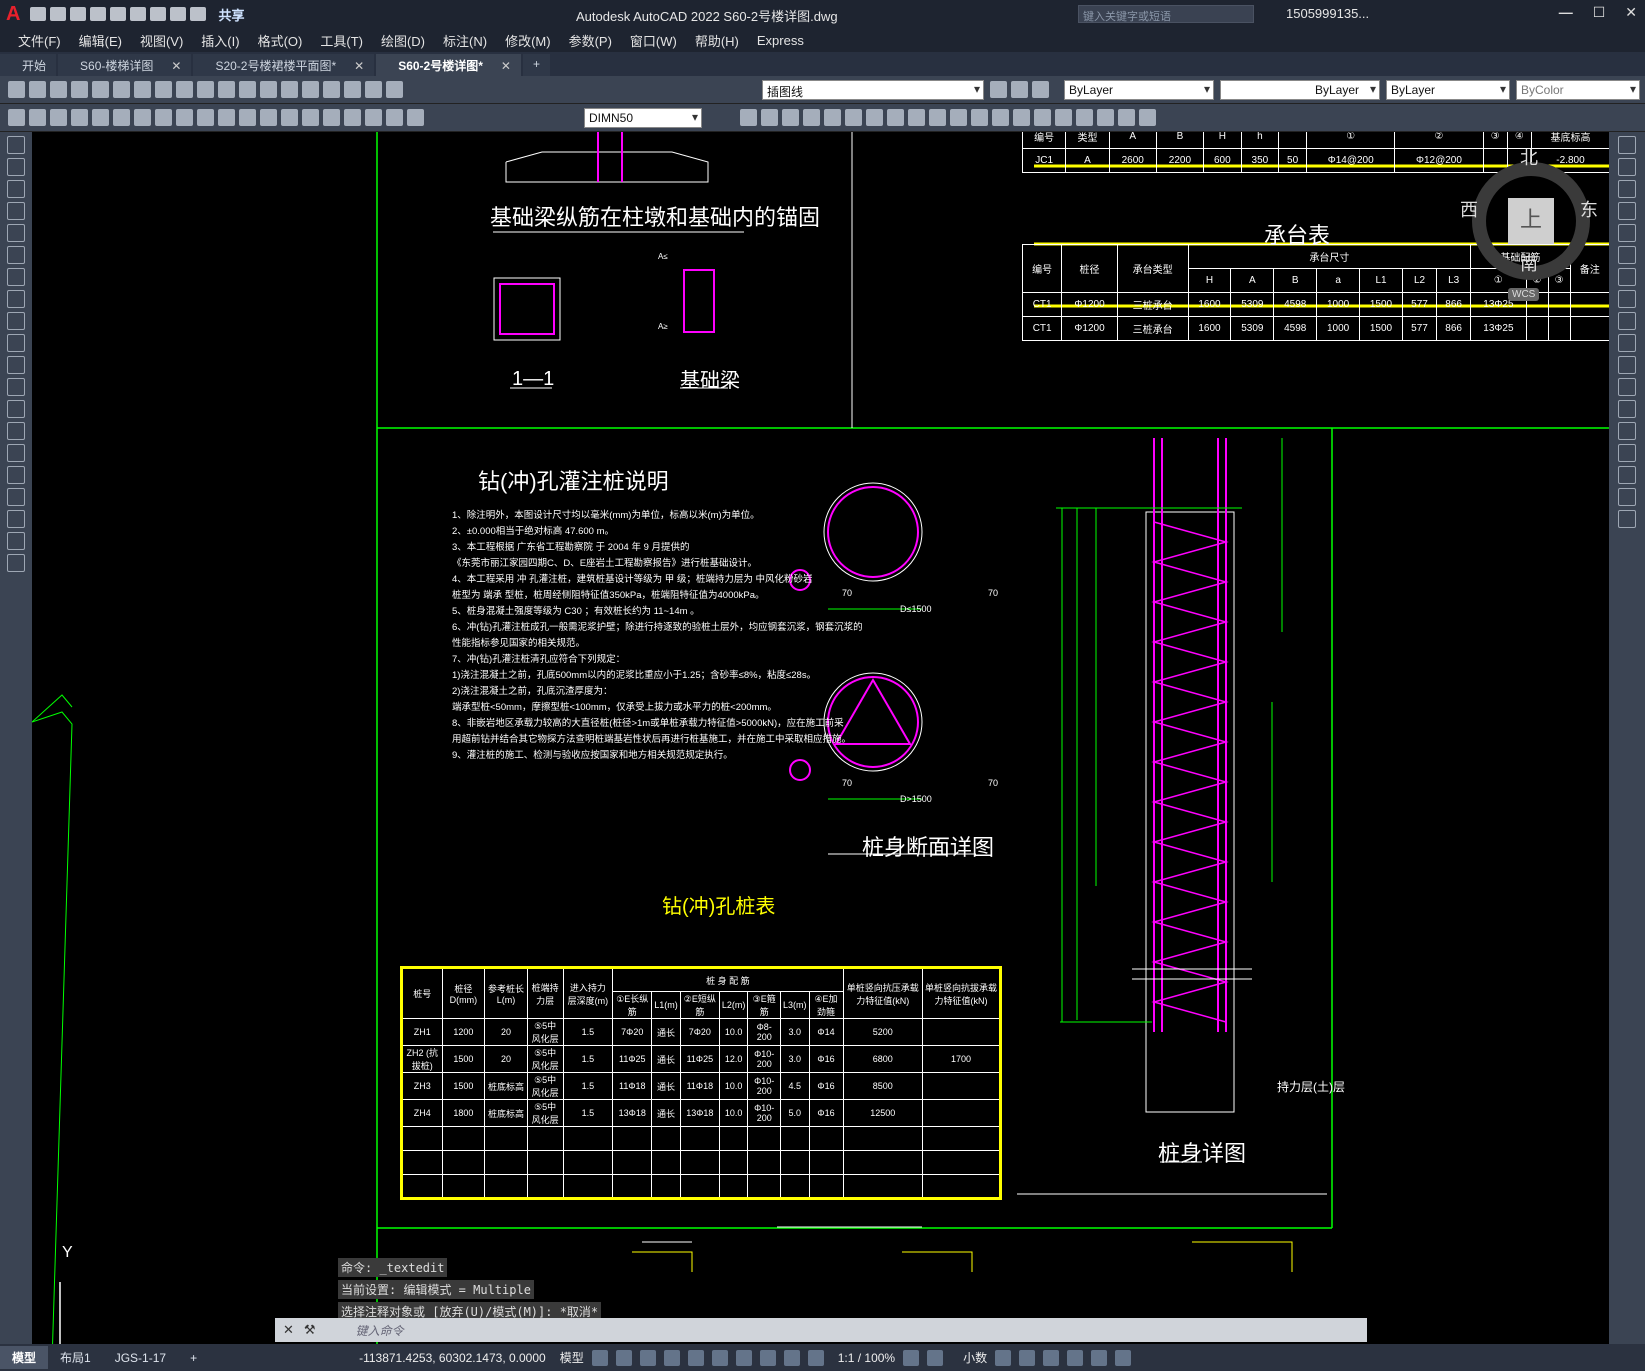 This screenshot has width=1645, height=1371. I want to click on ellipse-arc-icon, so click(16, 365).